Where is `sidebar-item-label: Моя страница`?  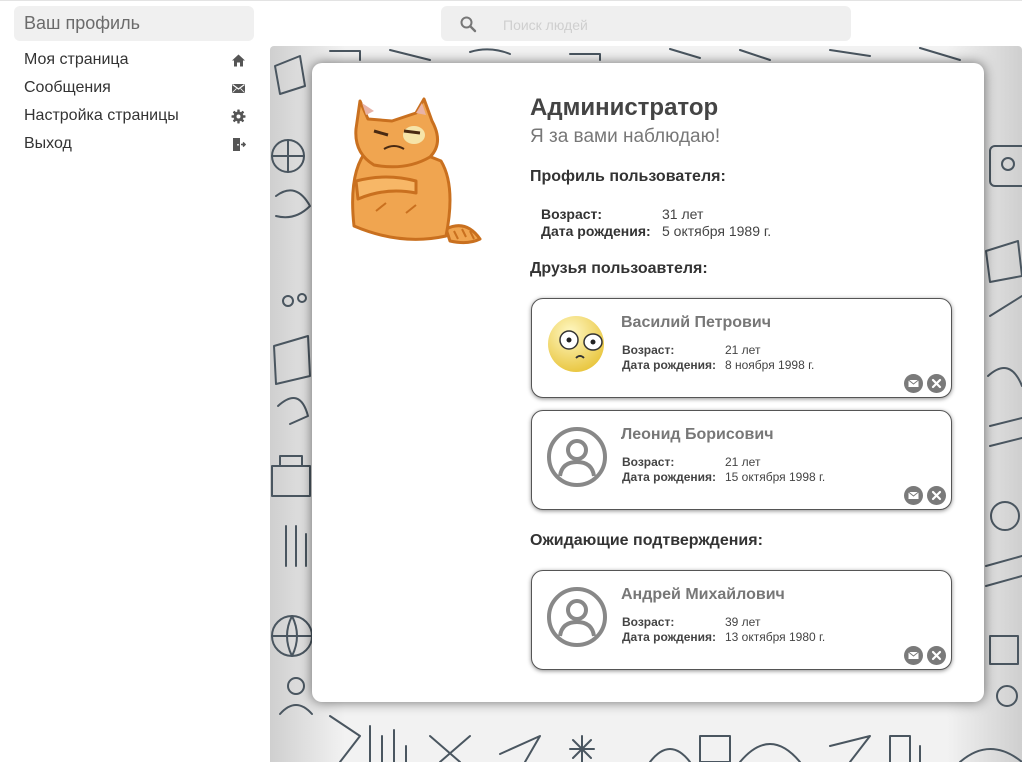
sidebar-item-label: Моя страница is located at coordinates (76, 59).